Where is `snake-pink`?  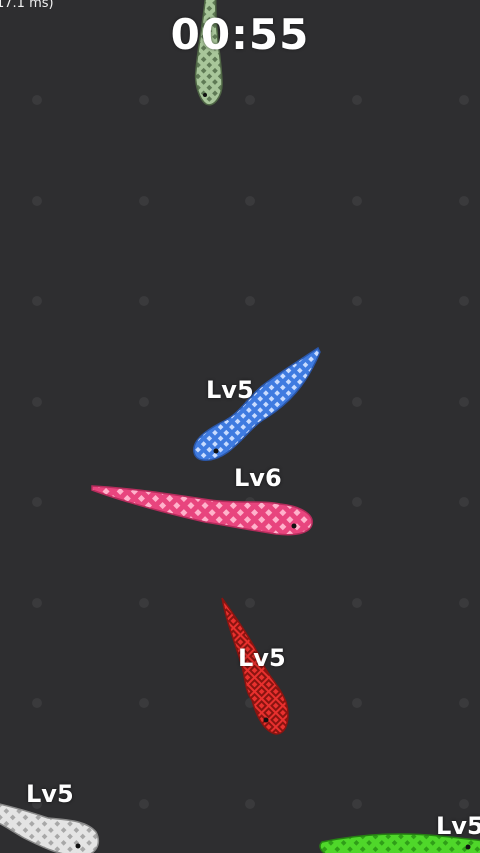
snake-pink is located at coordinates (202, 510).